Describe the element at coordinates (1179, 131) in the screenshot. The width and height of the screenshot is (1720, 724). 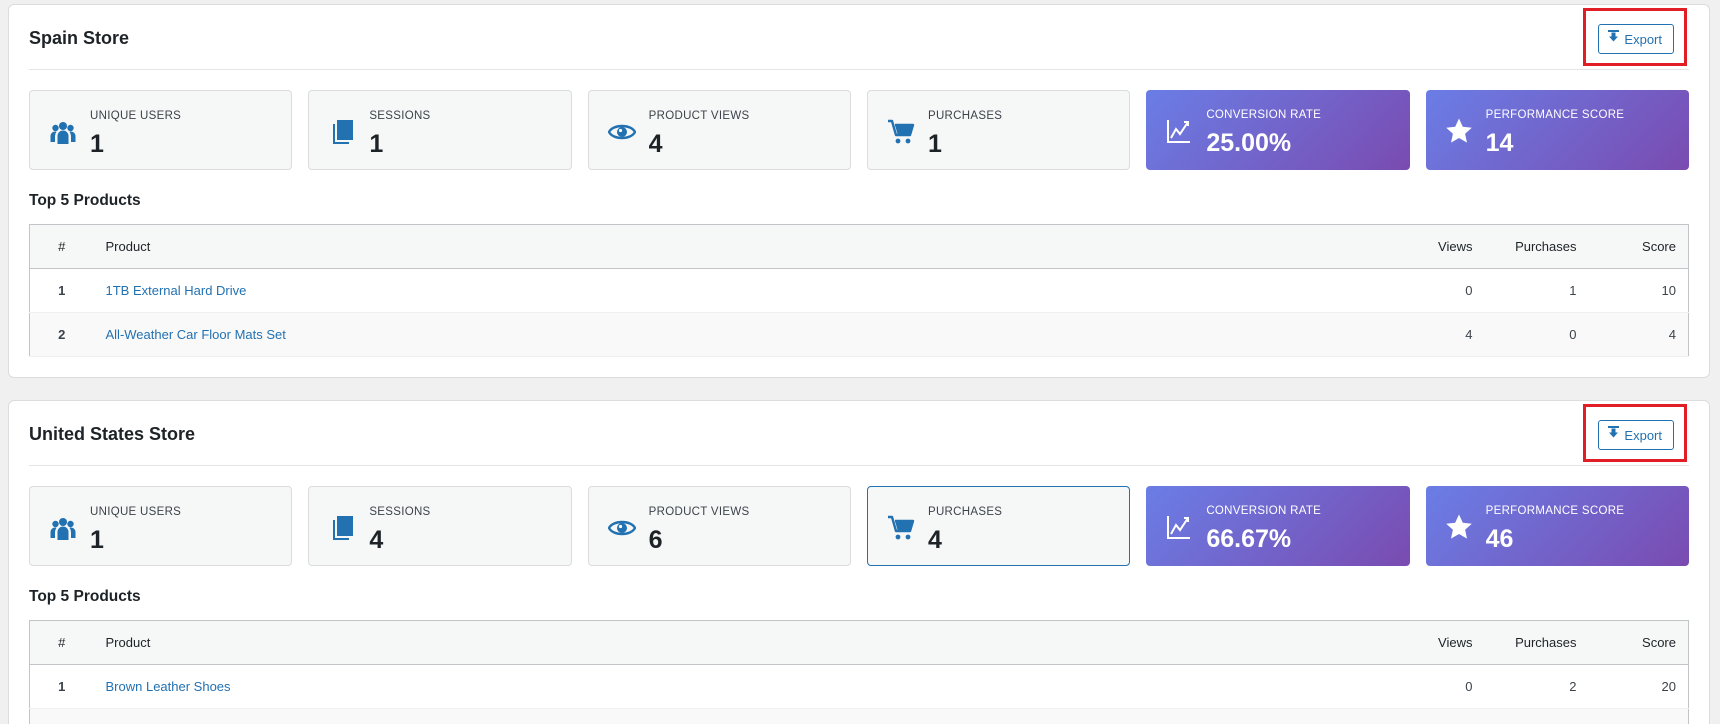
I see `chart-line-icon` at that location.